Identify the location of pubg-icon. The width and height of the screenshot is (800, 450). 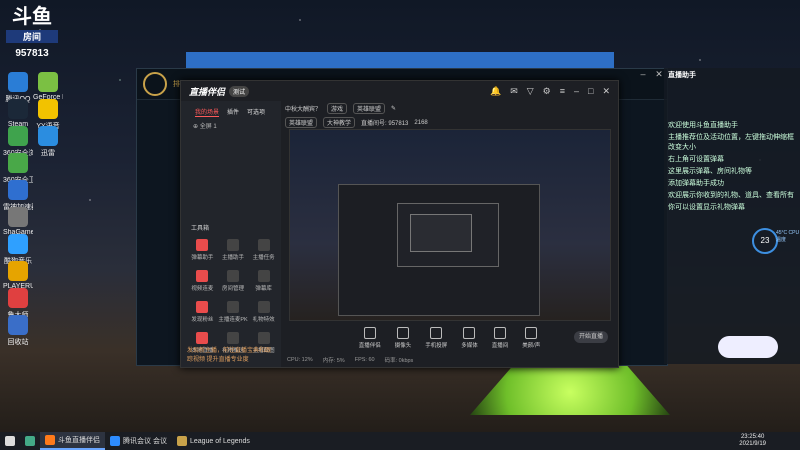
(18, 271).